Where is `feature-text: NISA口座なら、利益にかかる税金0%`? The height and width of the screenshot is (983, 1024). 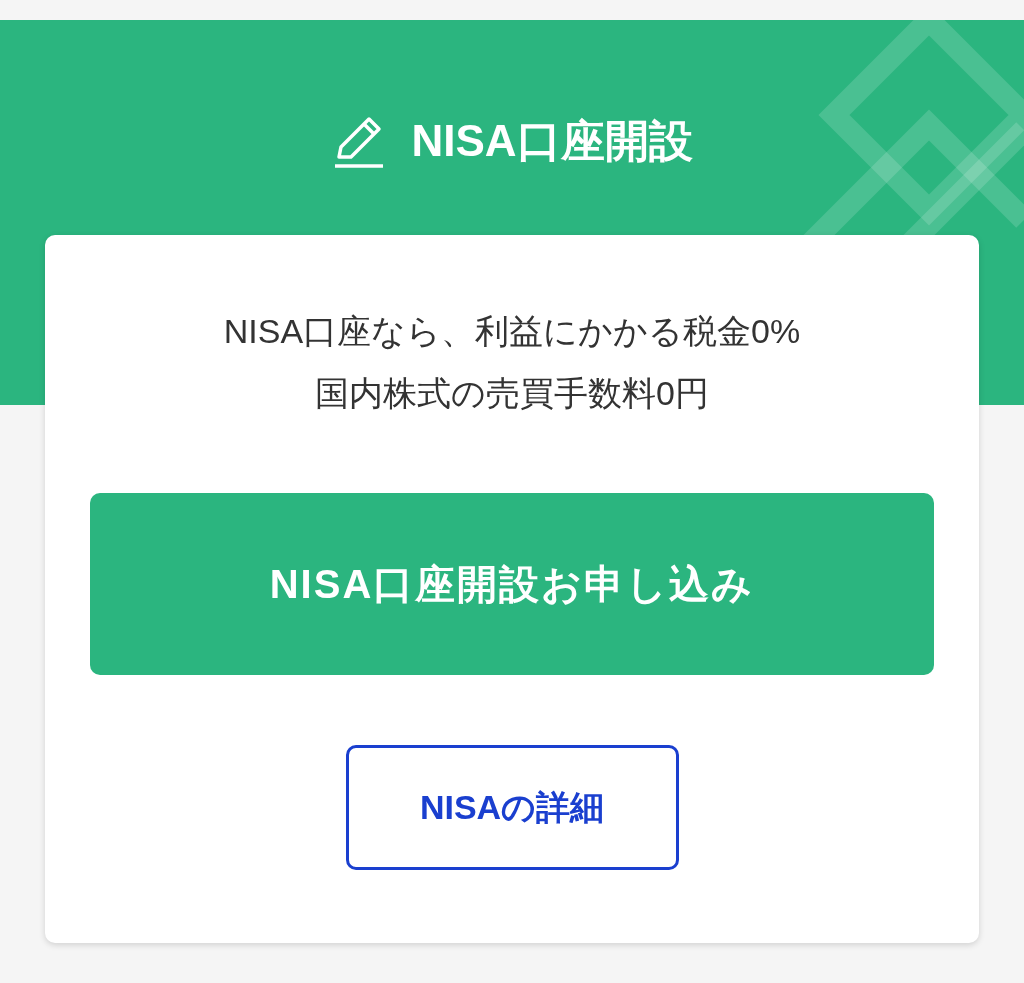
feature-text: NISA口座なら、利益にかかる税金0% is located at coordinates (512, 331).